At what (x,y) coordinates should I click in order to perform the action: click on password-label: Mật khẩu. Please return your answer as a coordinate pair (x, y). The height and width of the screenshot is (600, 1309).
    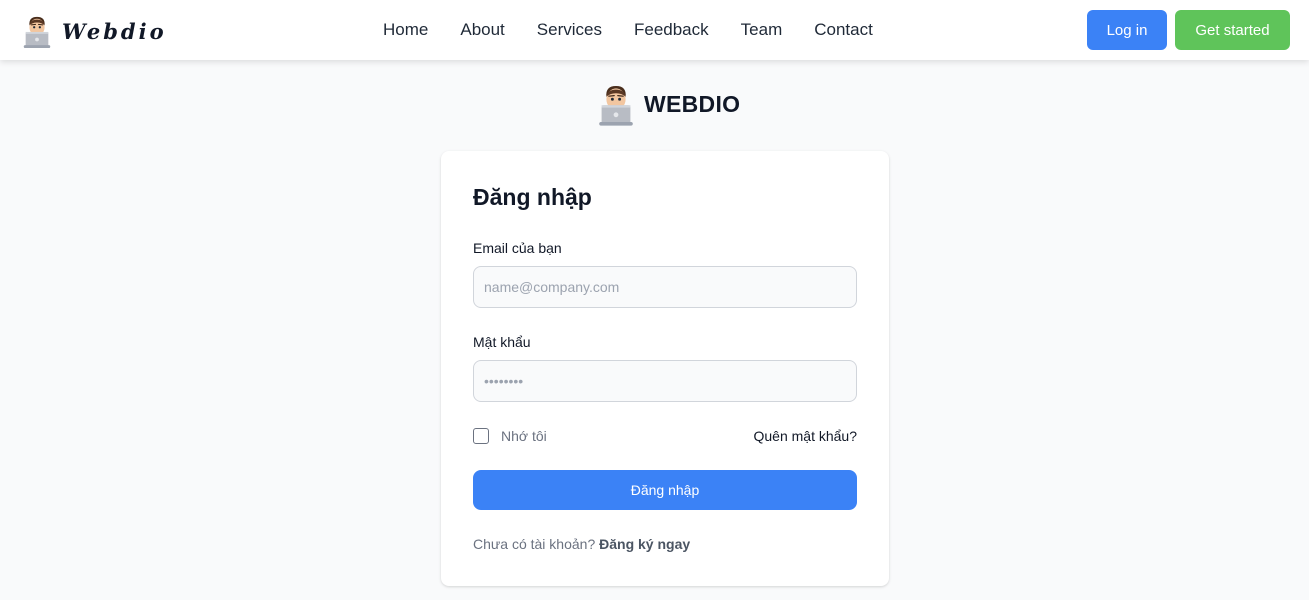
    Looking at the image, I should click on (502, 342).